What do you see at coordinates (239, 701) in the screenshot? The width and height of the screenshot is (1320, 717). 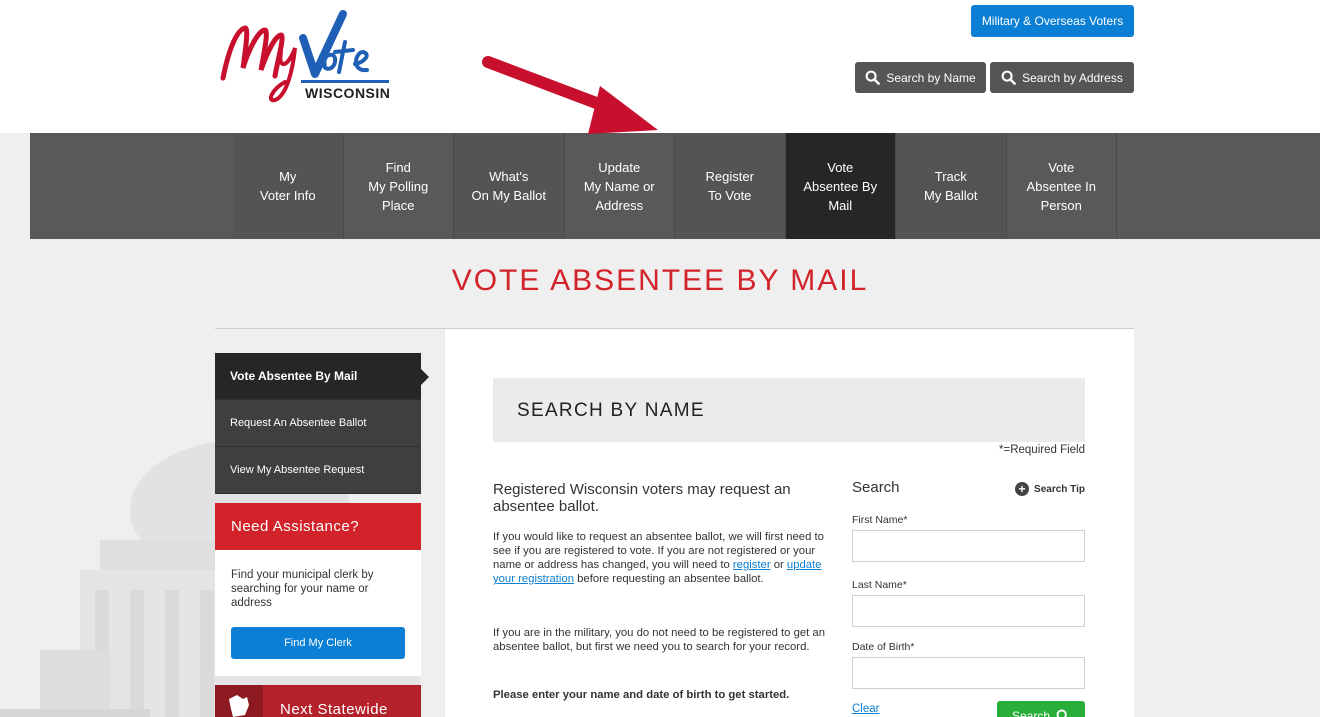 I see `wisconsin-map-icon` at bounding box center [239, 701].